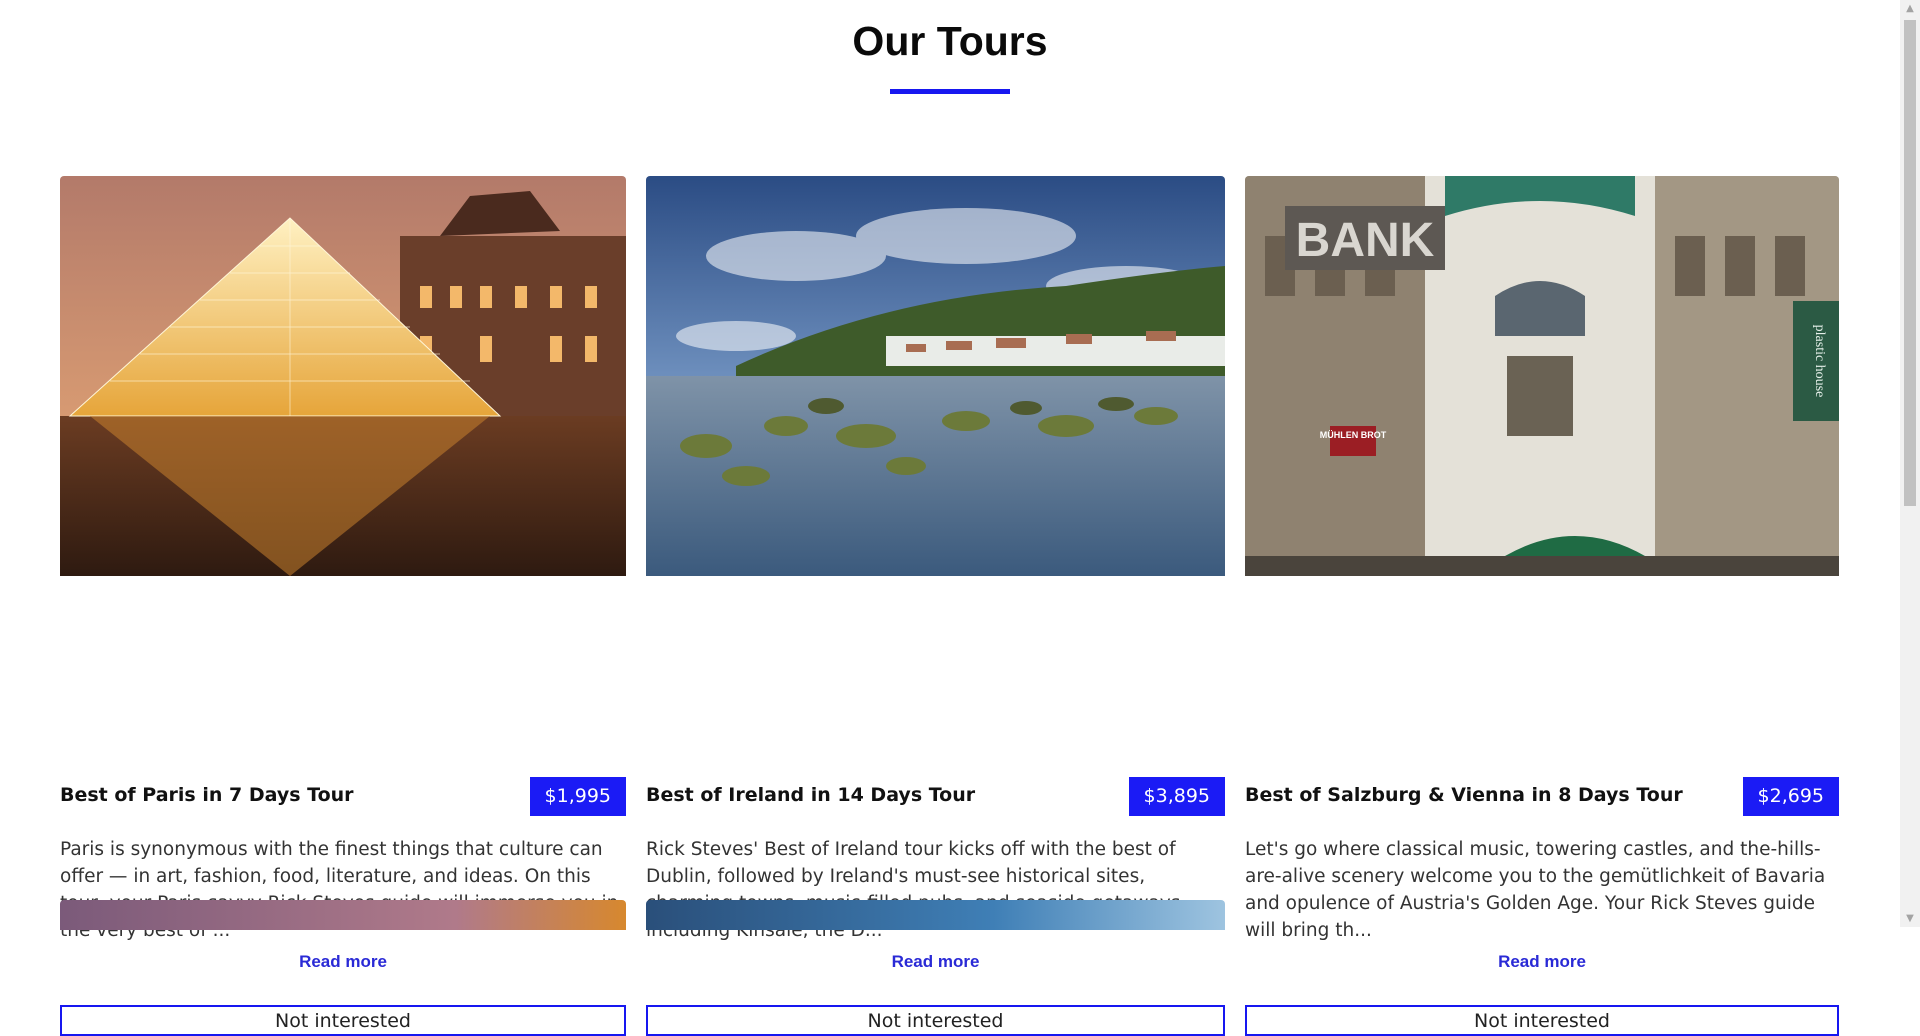 Image resolution: width=1920 pixels, height=1036 pixels. What do you see at coordinates (577, 796) in the screenshot?
I see `price-badge: $1,995` at bounding box center [577, 796].